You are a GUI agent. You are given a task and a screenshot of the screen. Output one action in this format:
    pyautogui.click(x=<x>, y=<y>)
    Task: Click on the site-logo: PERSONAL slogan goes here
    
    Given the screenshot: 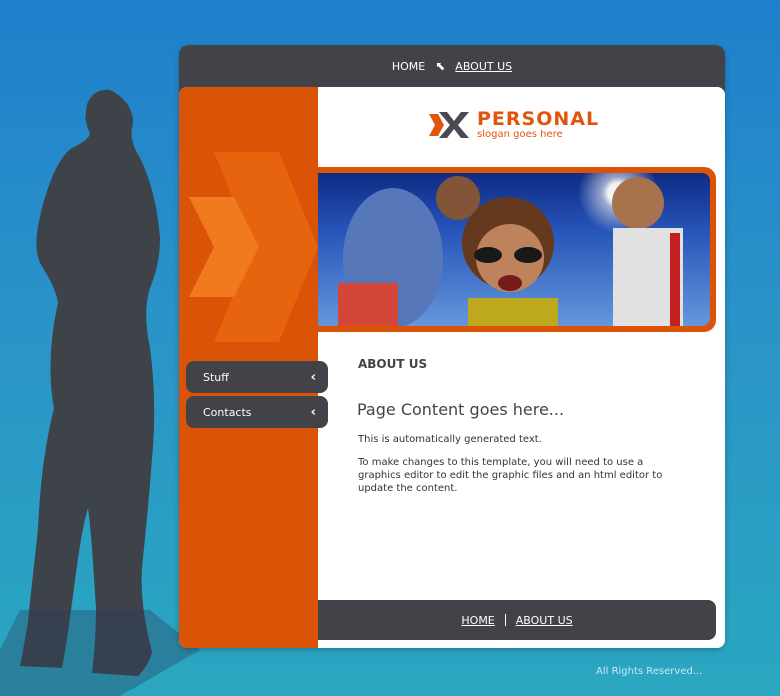 What is the action you would take?
    pyautogui.click(x=514, y=125)
    